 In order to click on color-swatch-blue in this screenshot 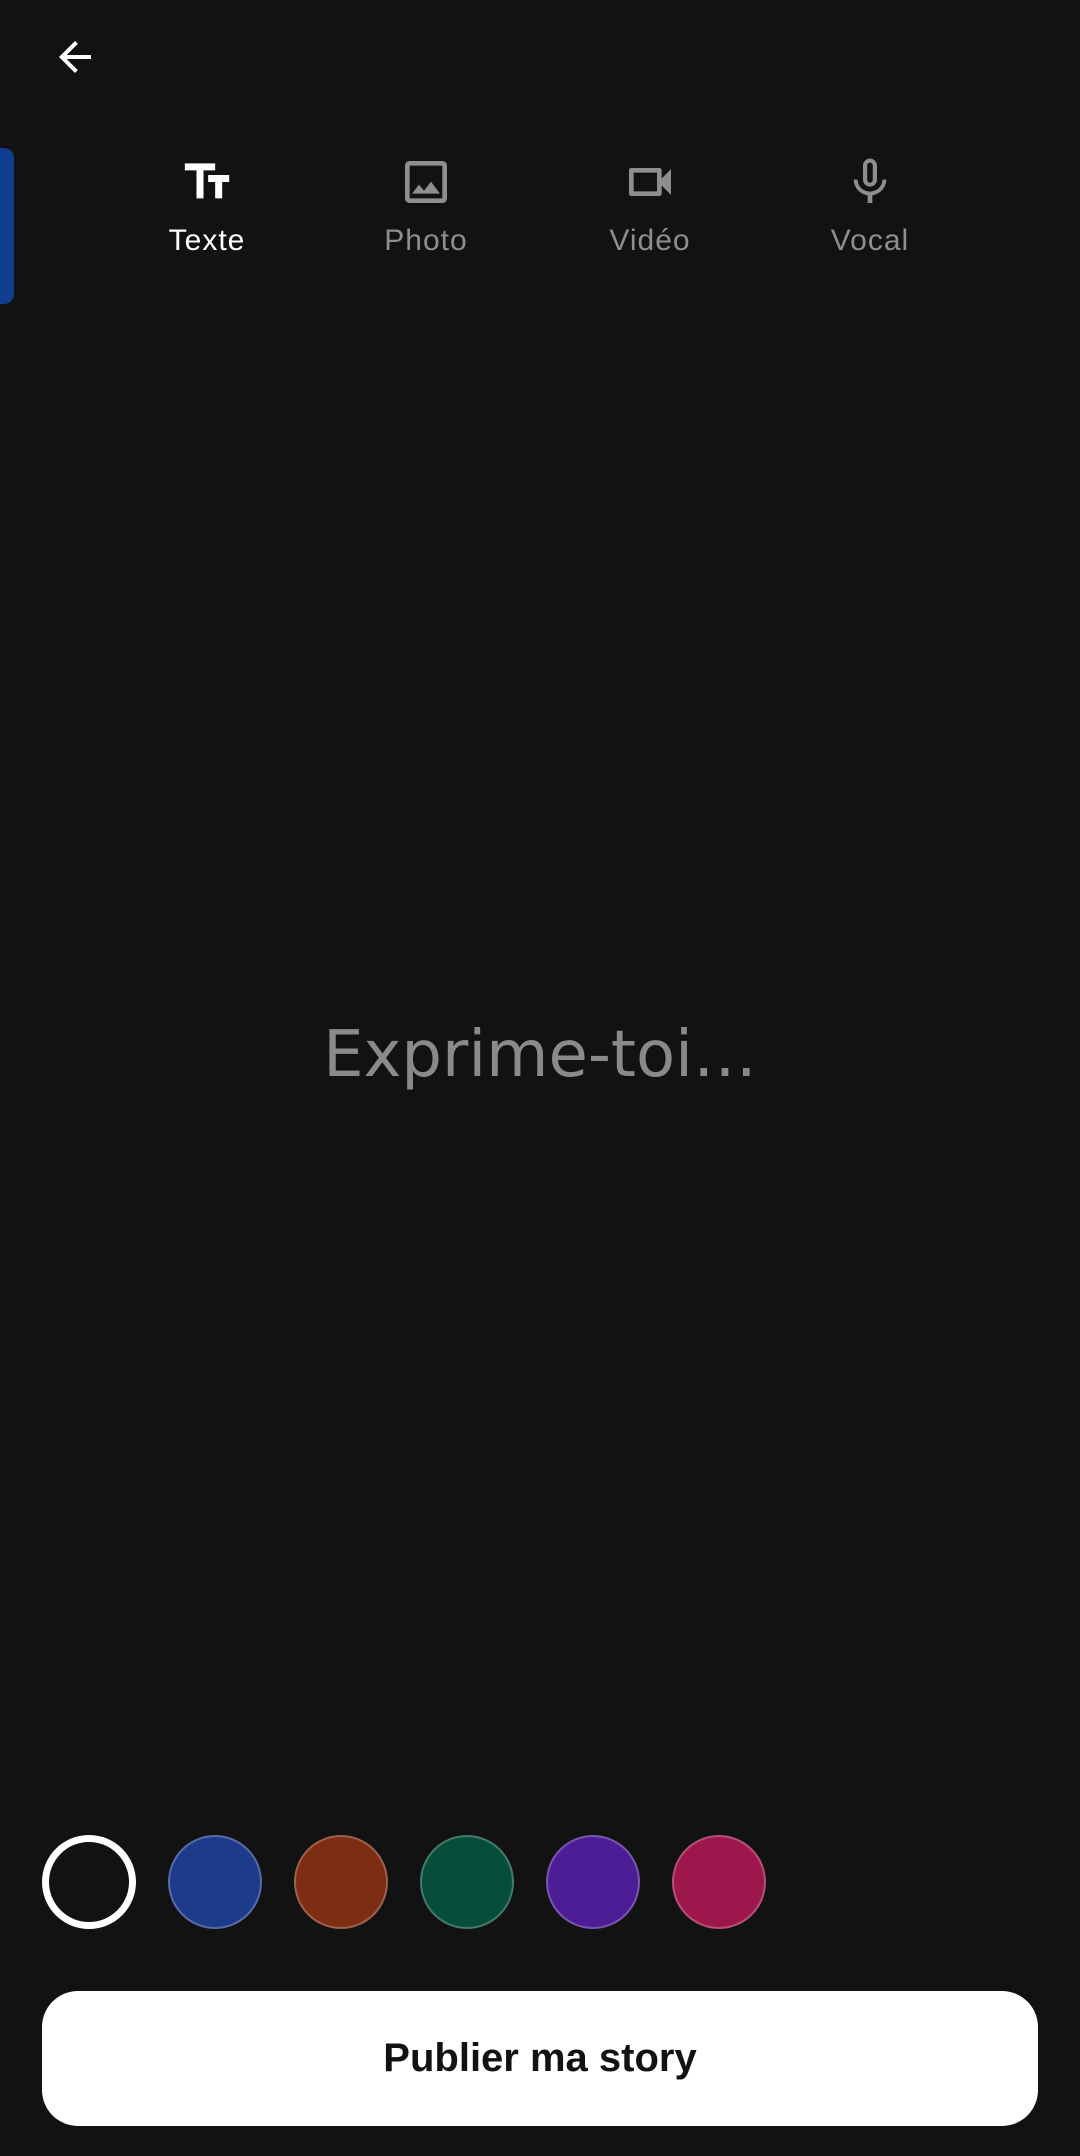, I will do `click(215, 1882)`.